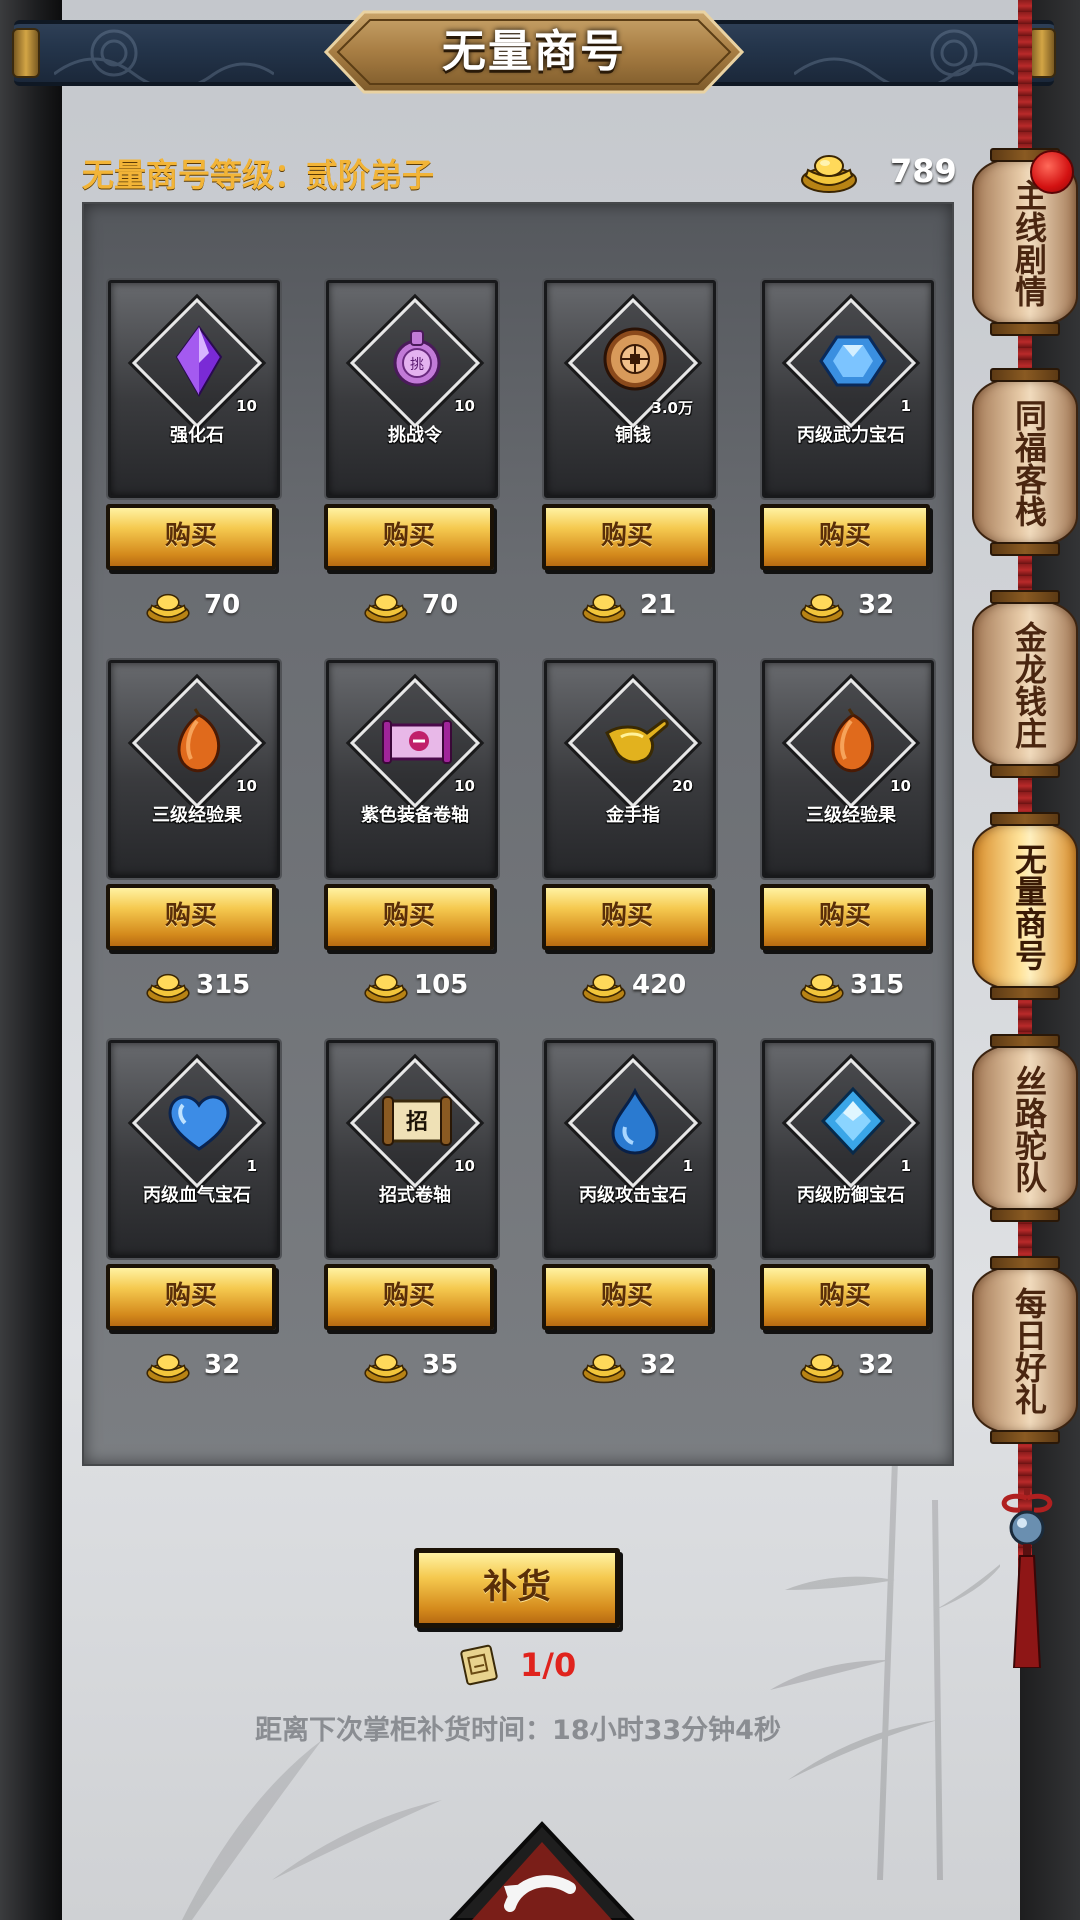 The height and width of the screenshot is (1920, 1080). I want to click on restock-ticket-icon, so click(479, 1665).